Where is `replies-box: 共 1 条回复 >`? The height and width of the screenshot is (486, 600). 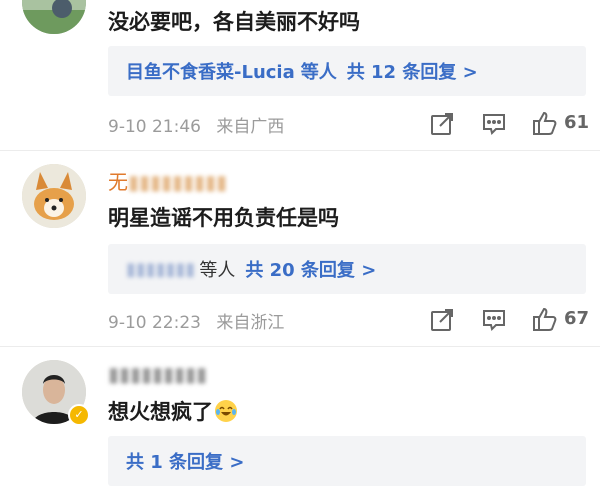
replies-box: 共 1 条回复 > is located at coordinates (347, 461).